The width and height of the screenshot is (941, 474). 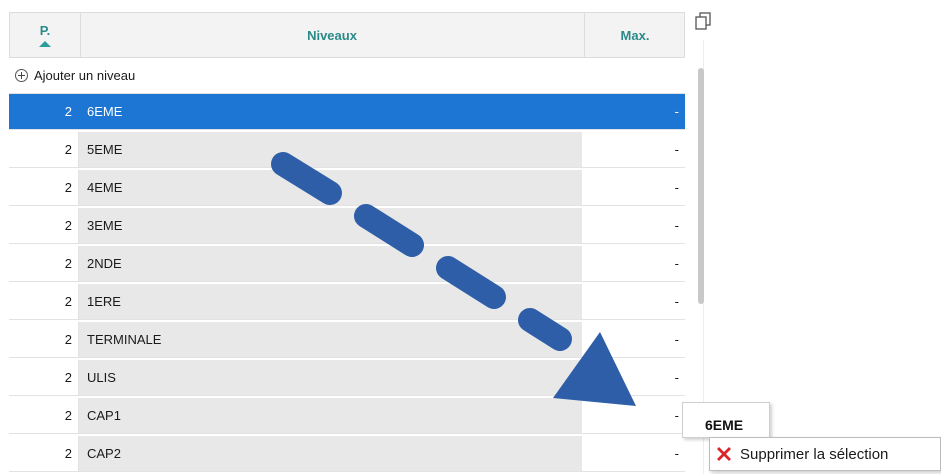 I want to click on scrollbar-thumb, so click(x=701, y=186).